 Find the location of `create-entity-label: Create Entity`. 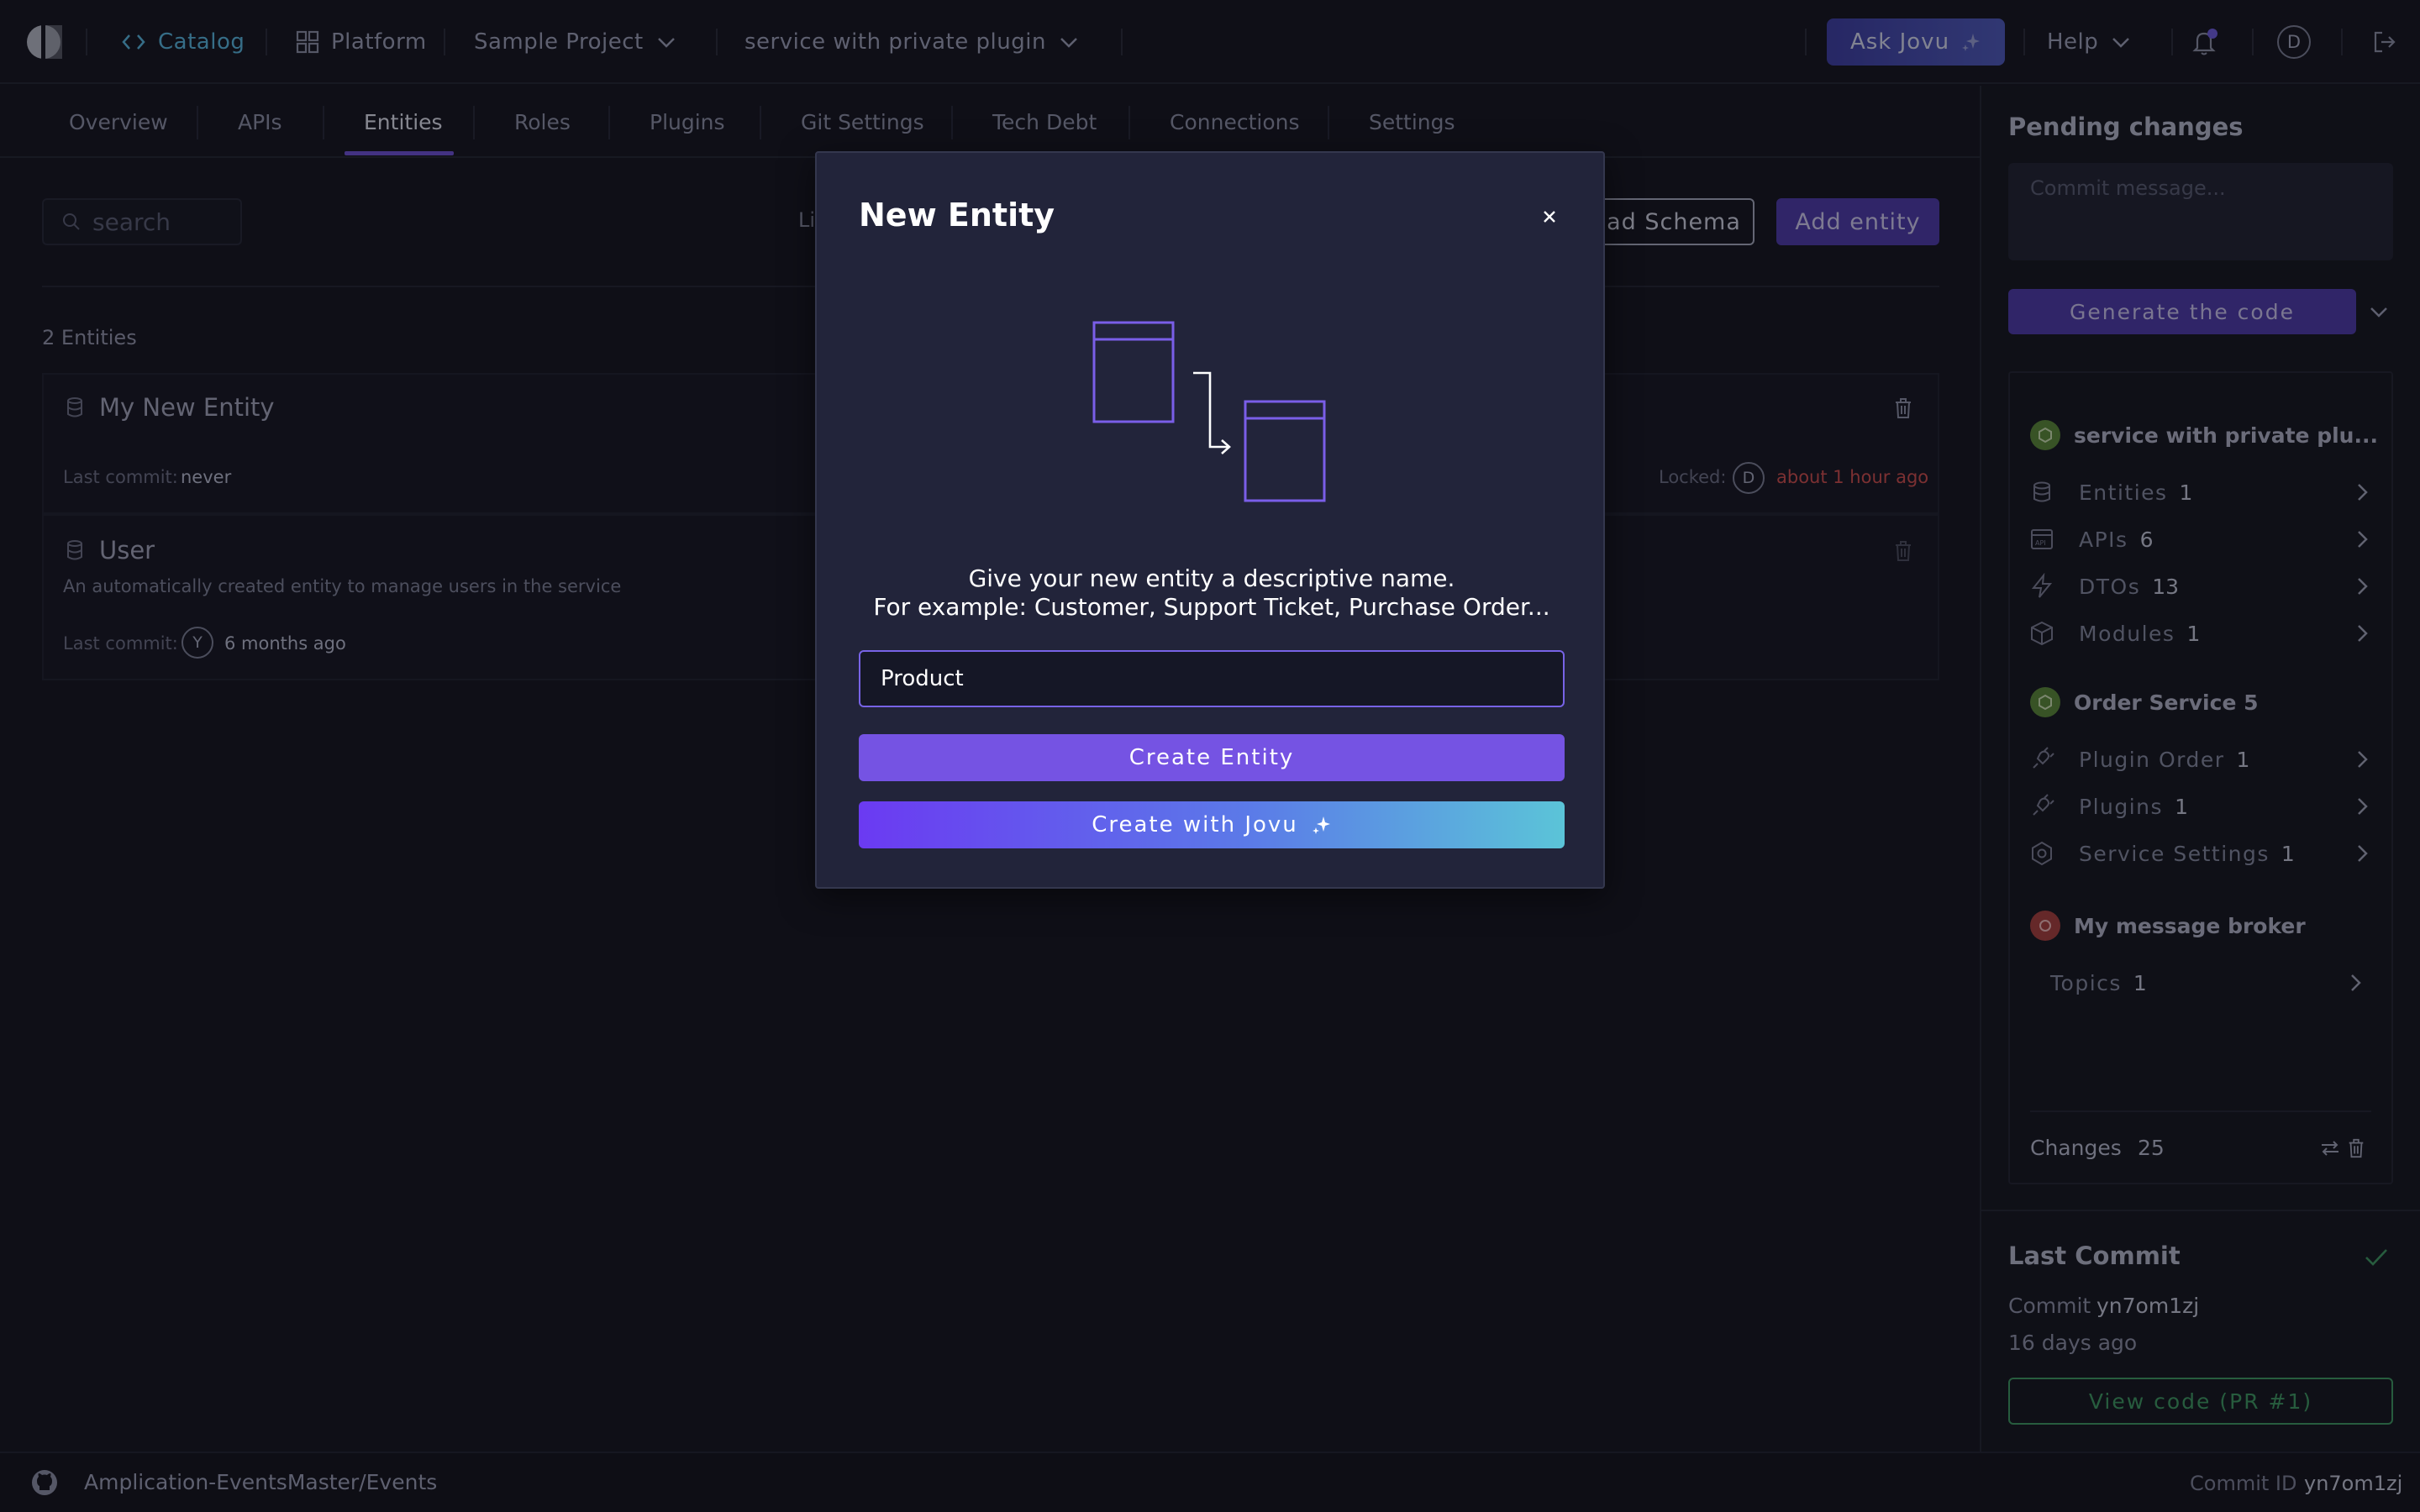

create-entity-label: Create Entity is located at coordinates (1211, 757).